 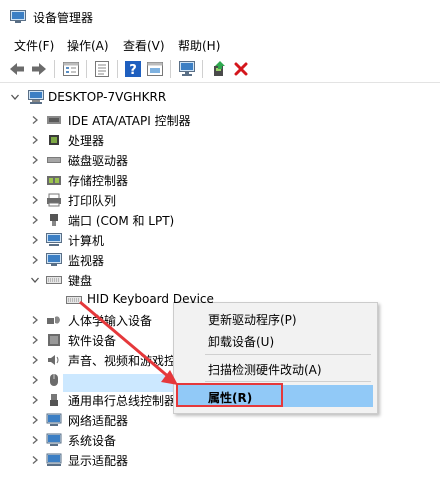 What do you see at coordinates (150, 299) in the screenshot?
I see `tree-device-label: HID Keyboard Device` at bounding box center [150, 299].